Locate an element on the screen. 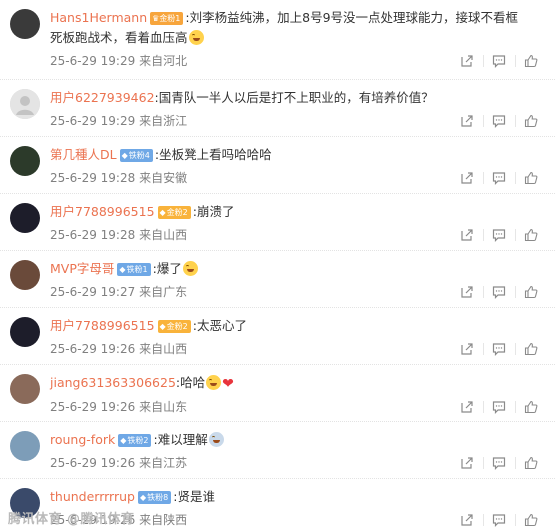 The width and height of the screenshot is (555, 532). comment-item: 用户7788996515 ◆金粉2:太恶心了 25-6-29 19:26 来自山西 is located at coordinates (277, 336).